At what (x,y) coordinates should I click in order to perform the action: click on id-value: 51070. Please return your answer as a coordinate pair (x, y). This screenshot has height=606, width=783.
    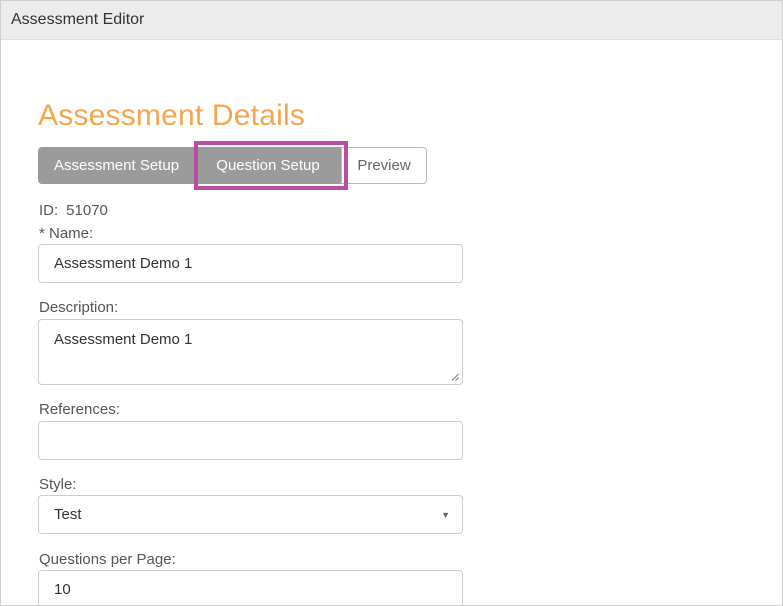
    Looking at the image, I should click on (87, 210).